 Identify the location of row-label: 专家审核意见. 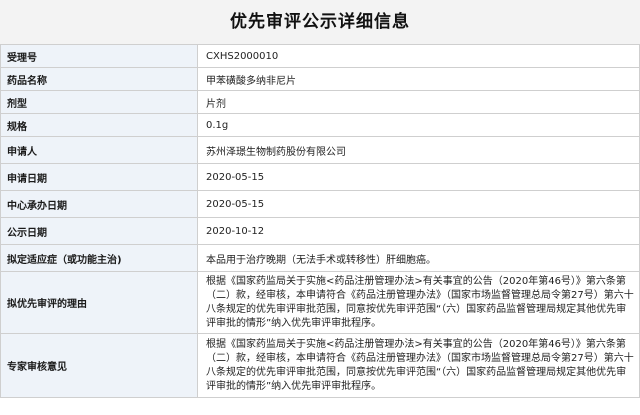
(99, 365).